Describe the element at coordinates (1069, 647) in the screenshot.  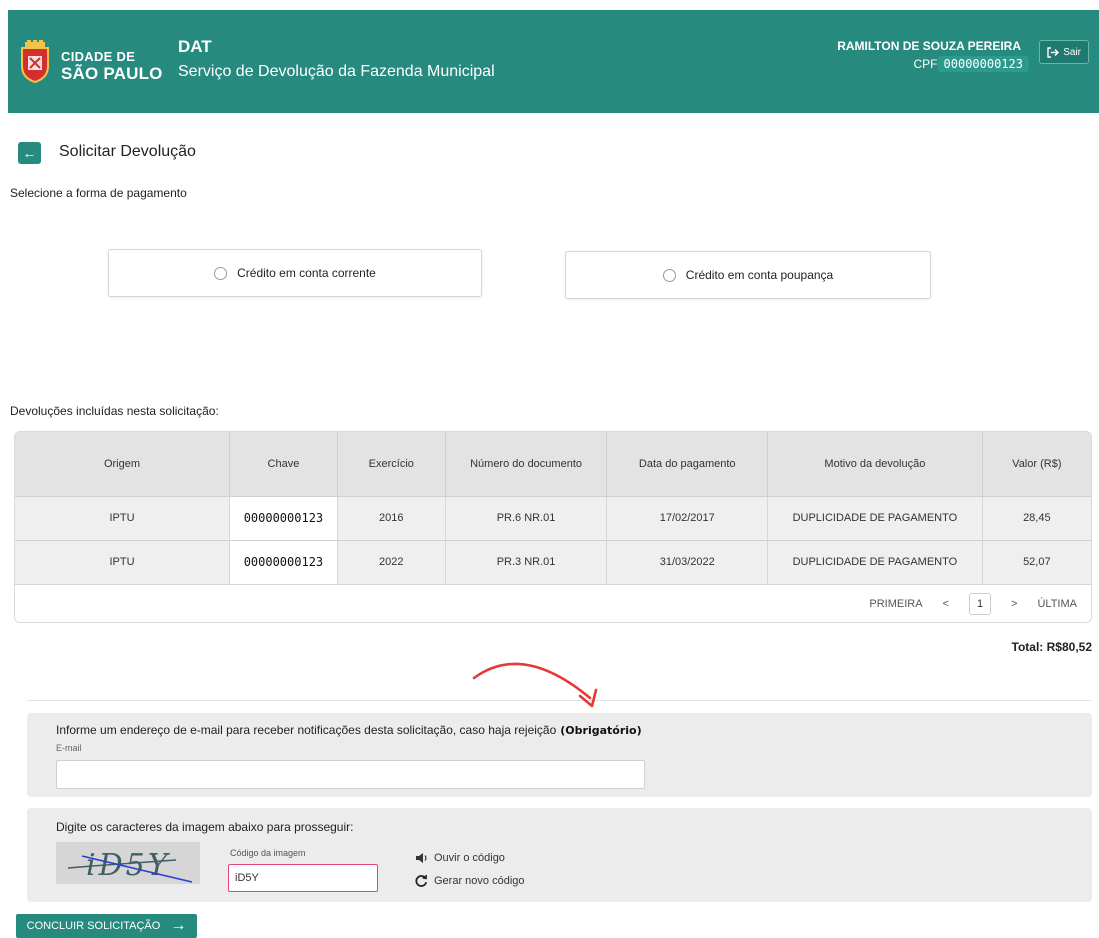
I see `total-value: R$80,52` at that location.